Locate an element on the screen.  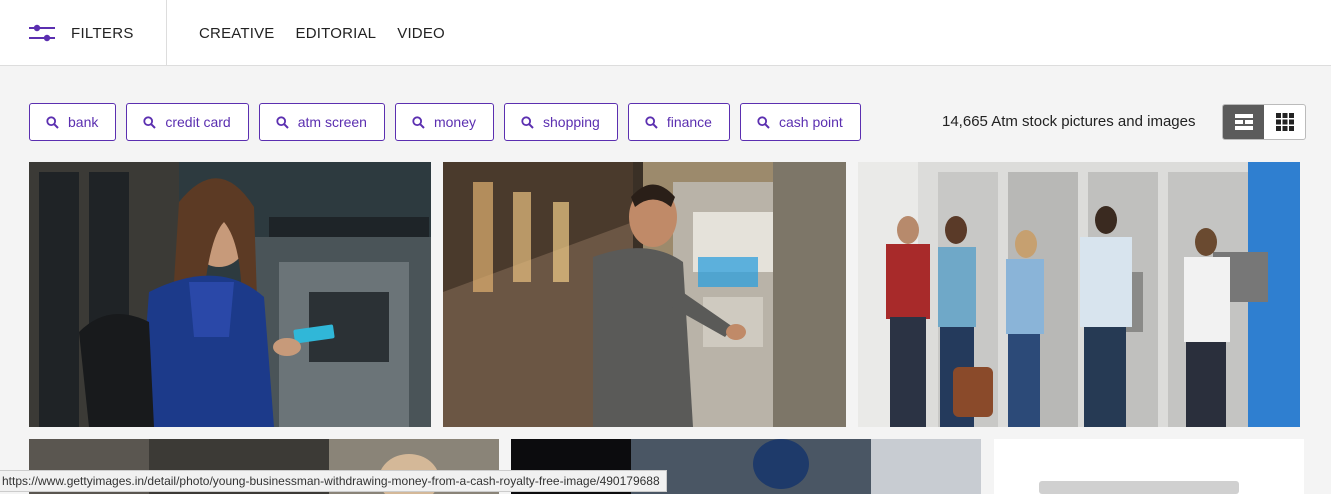
grid-view-button is located at coordinates (1284, 122).